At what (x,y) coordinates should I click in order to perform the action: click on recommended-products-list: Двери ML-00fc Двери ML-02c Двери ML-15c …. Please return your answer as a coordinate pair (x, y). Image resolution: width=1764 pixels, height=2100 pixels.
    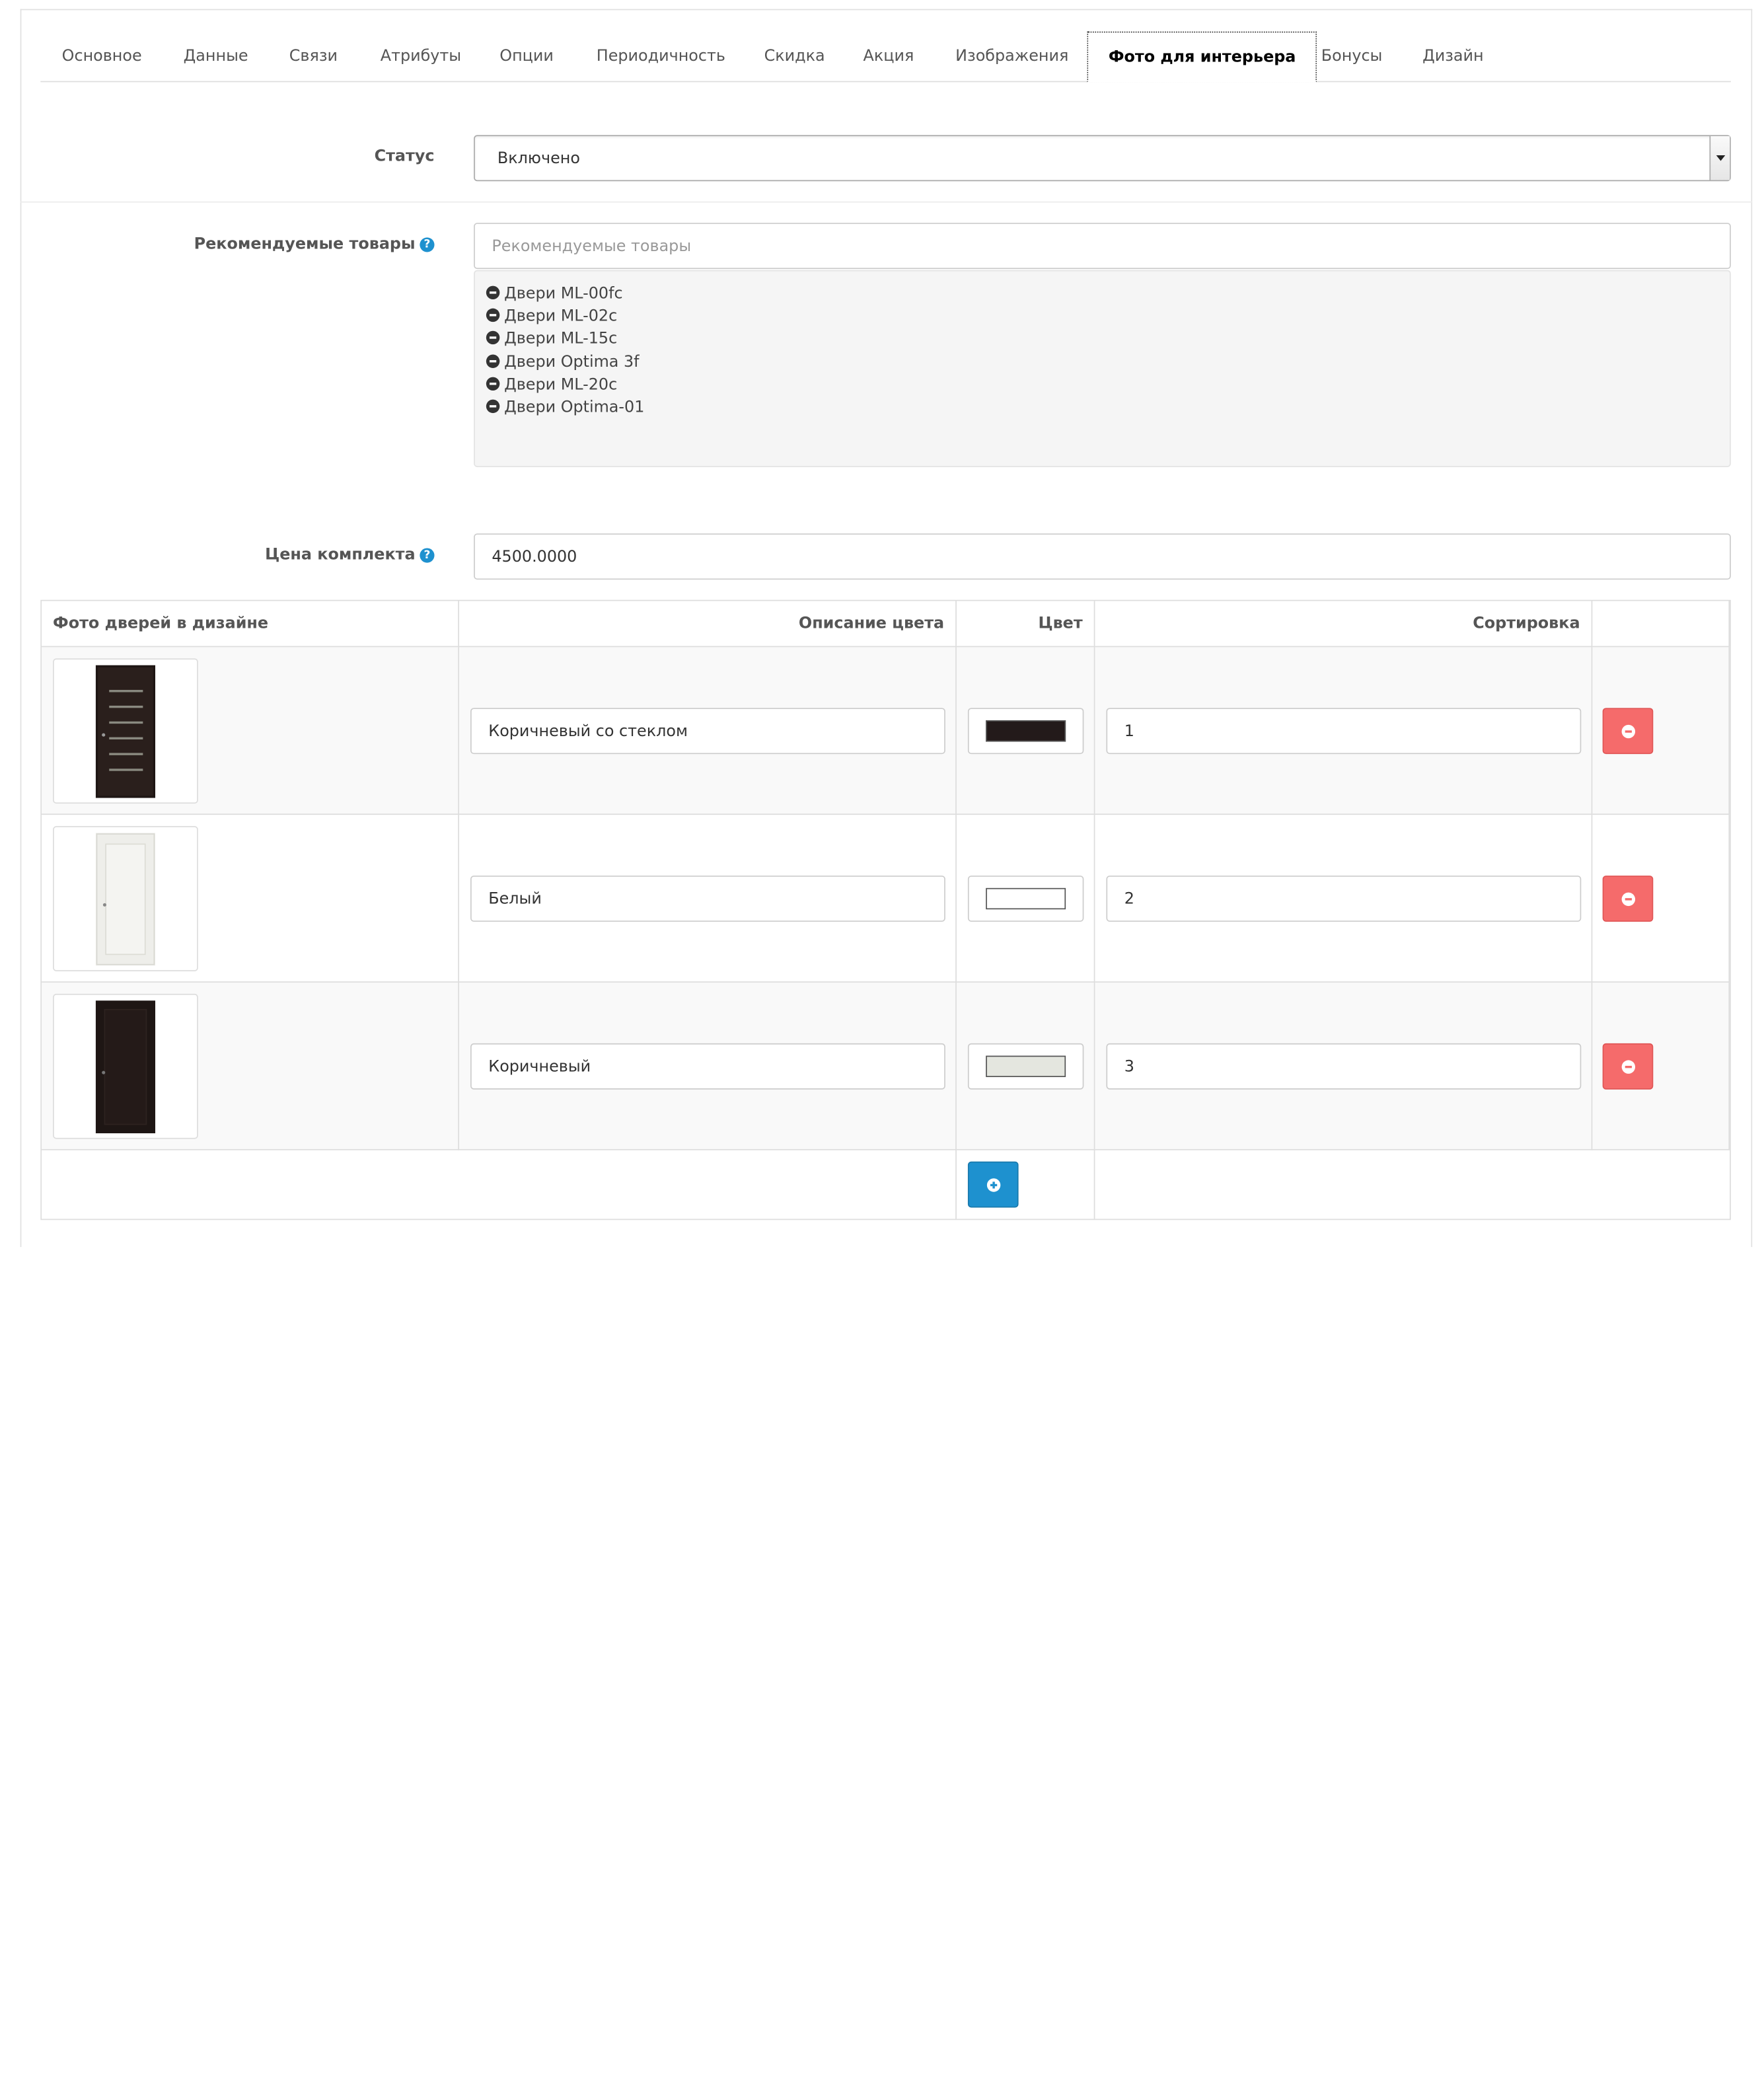
    Looking at the image, I should click on (1102, 369).